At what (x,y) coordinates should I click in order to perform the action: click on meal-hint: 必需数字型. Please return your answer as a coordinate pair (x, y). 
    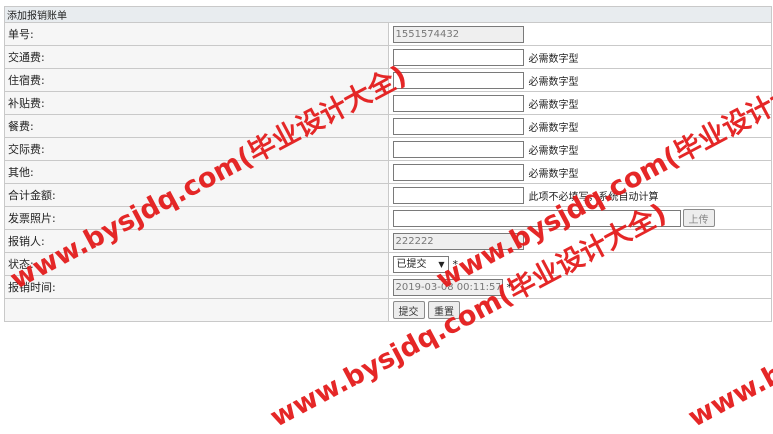
    Looking at the image, I should click on (553, 128).